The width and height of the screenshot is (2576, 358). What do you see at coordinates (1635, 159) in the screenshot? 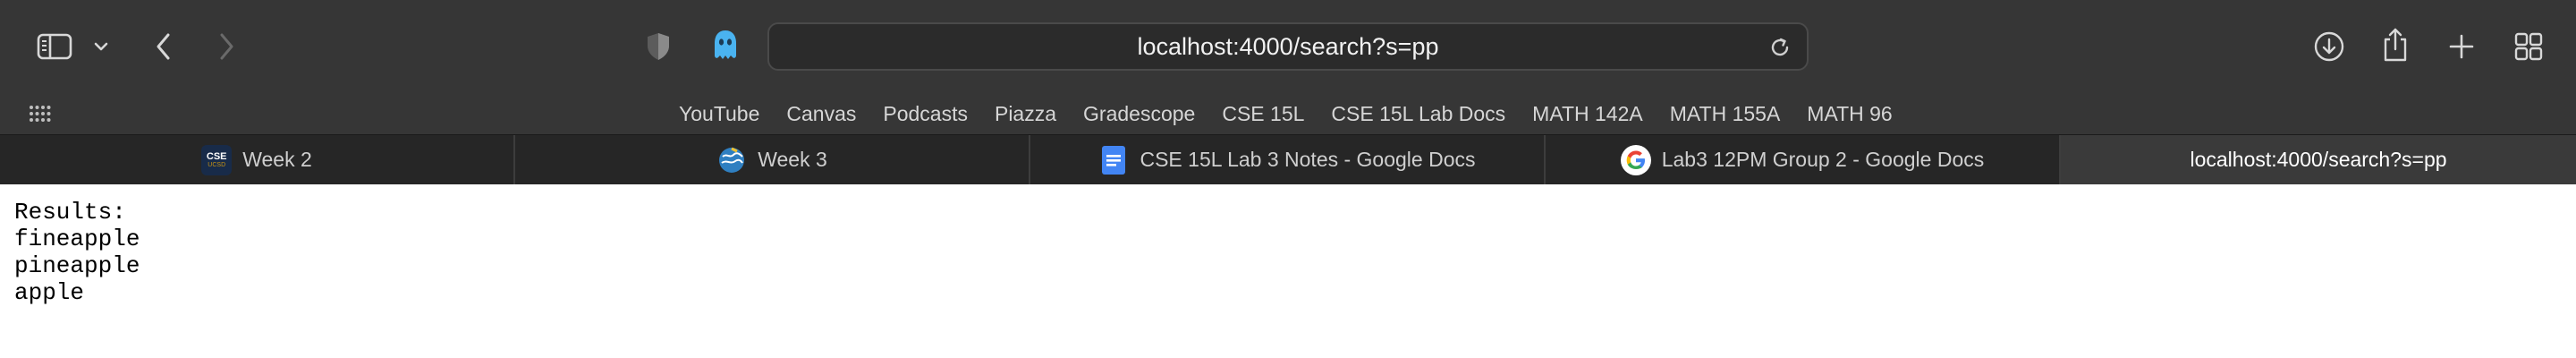
I see `google-icon` at bounding box center [1635, 159].